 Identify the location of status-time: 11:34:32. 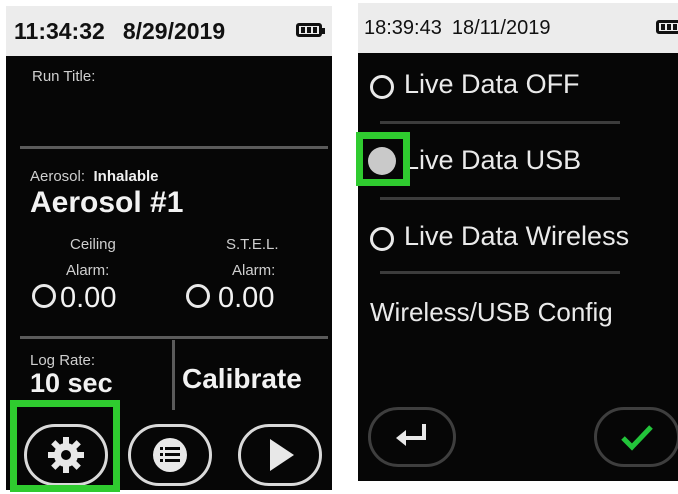
(59, 30).